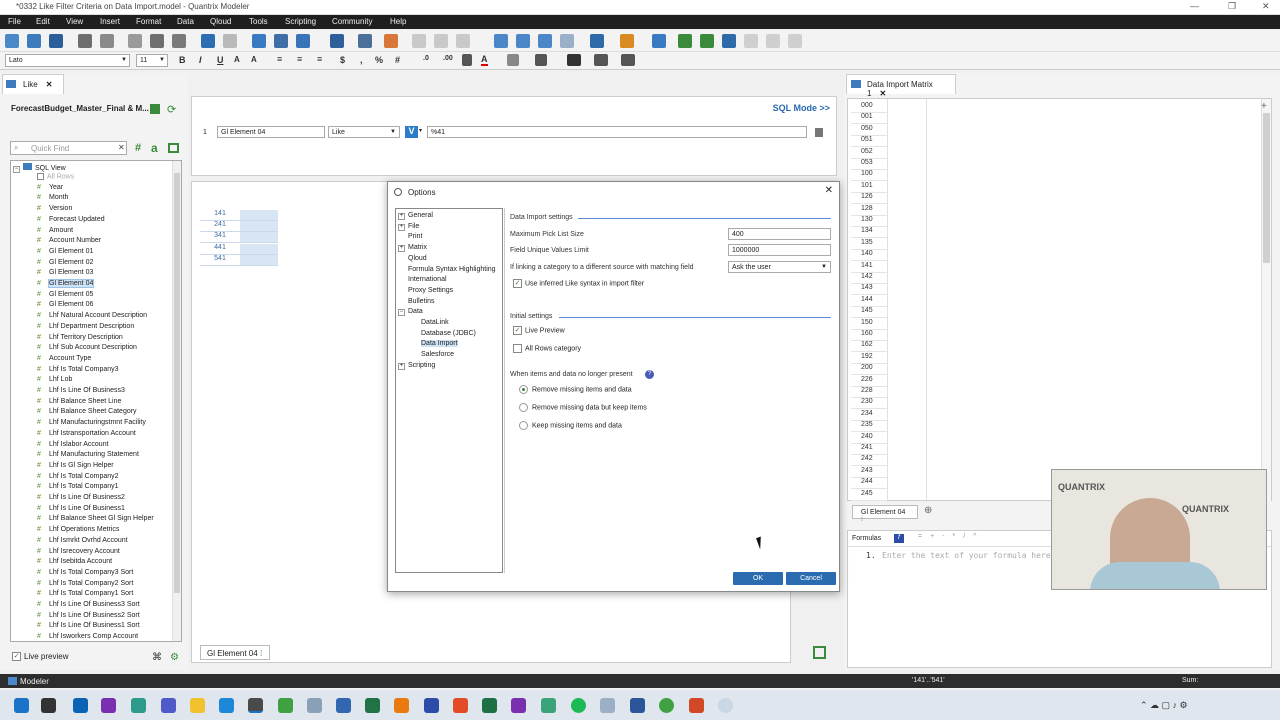  What do you see at coordinates (220, 21) in the screenshot?
I see `menu-qloud: Qloud` at bounding box center [220, 21].